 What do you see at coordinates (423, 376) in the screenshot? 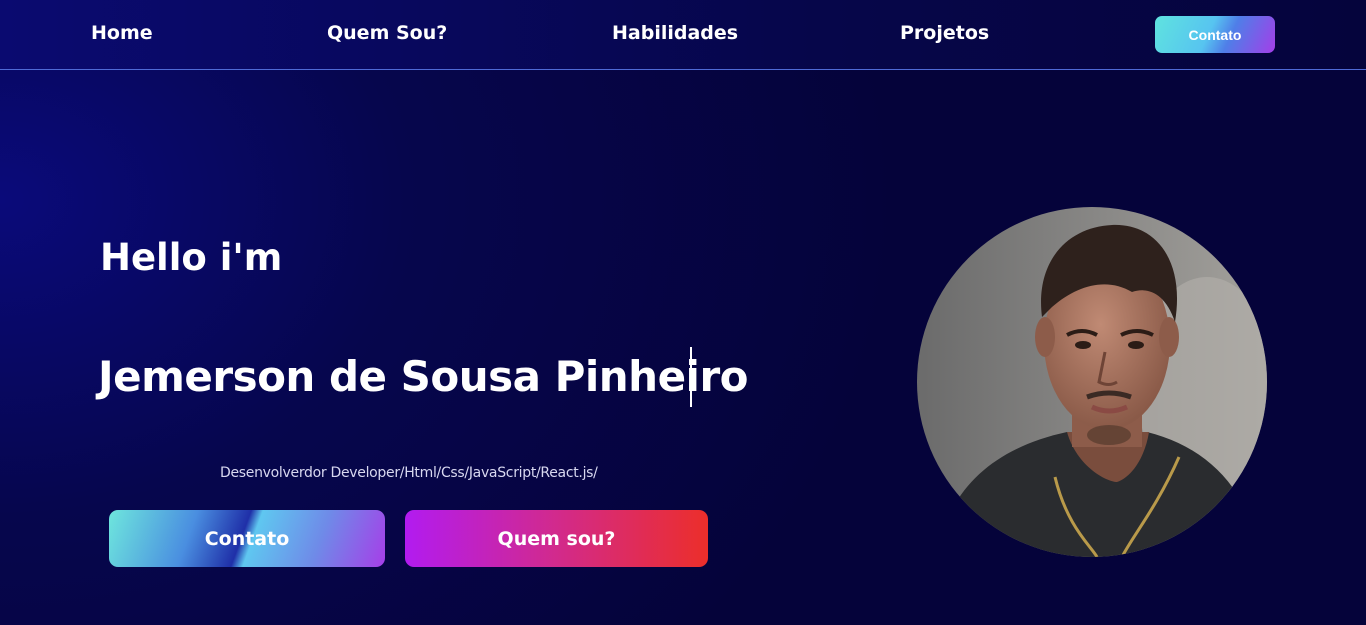
I see `hero-name: Jemerson de Sousa Pinheiro` at bounding box center [423, 376].